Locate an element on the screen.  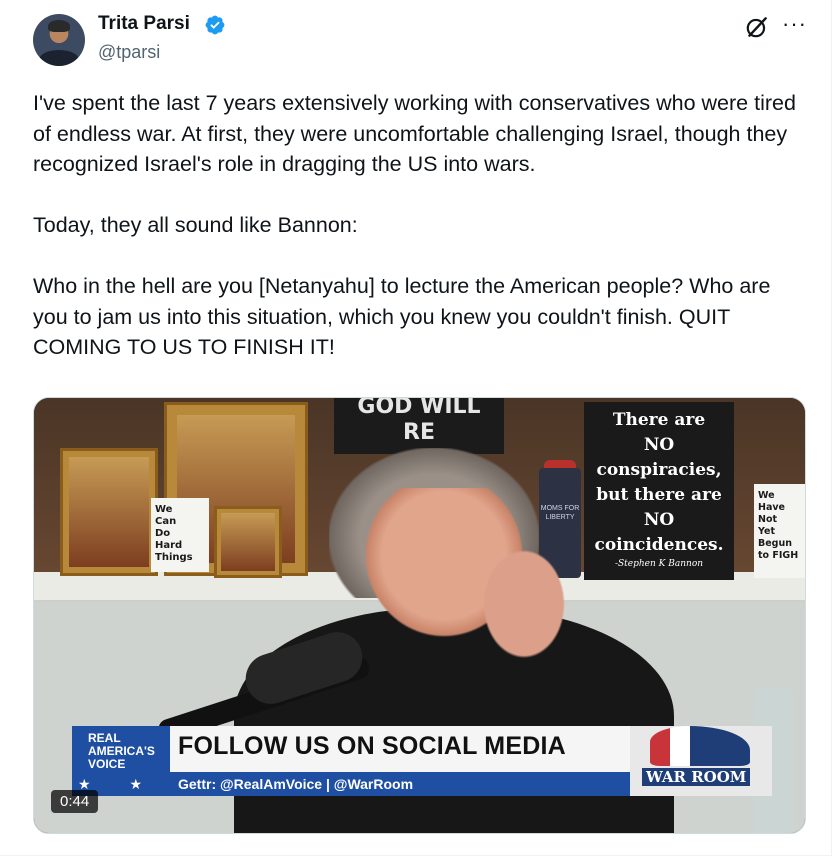
icon-image-small is located at coordinates (248, 542).